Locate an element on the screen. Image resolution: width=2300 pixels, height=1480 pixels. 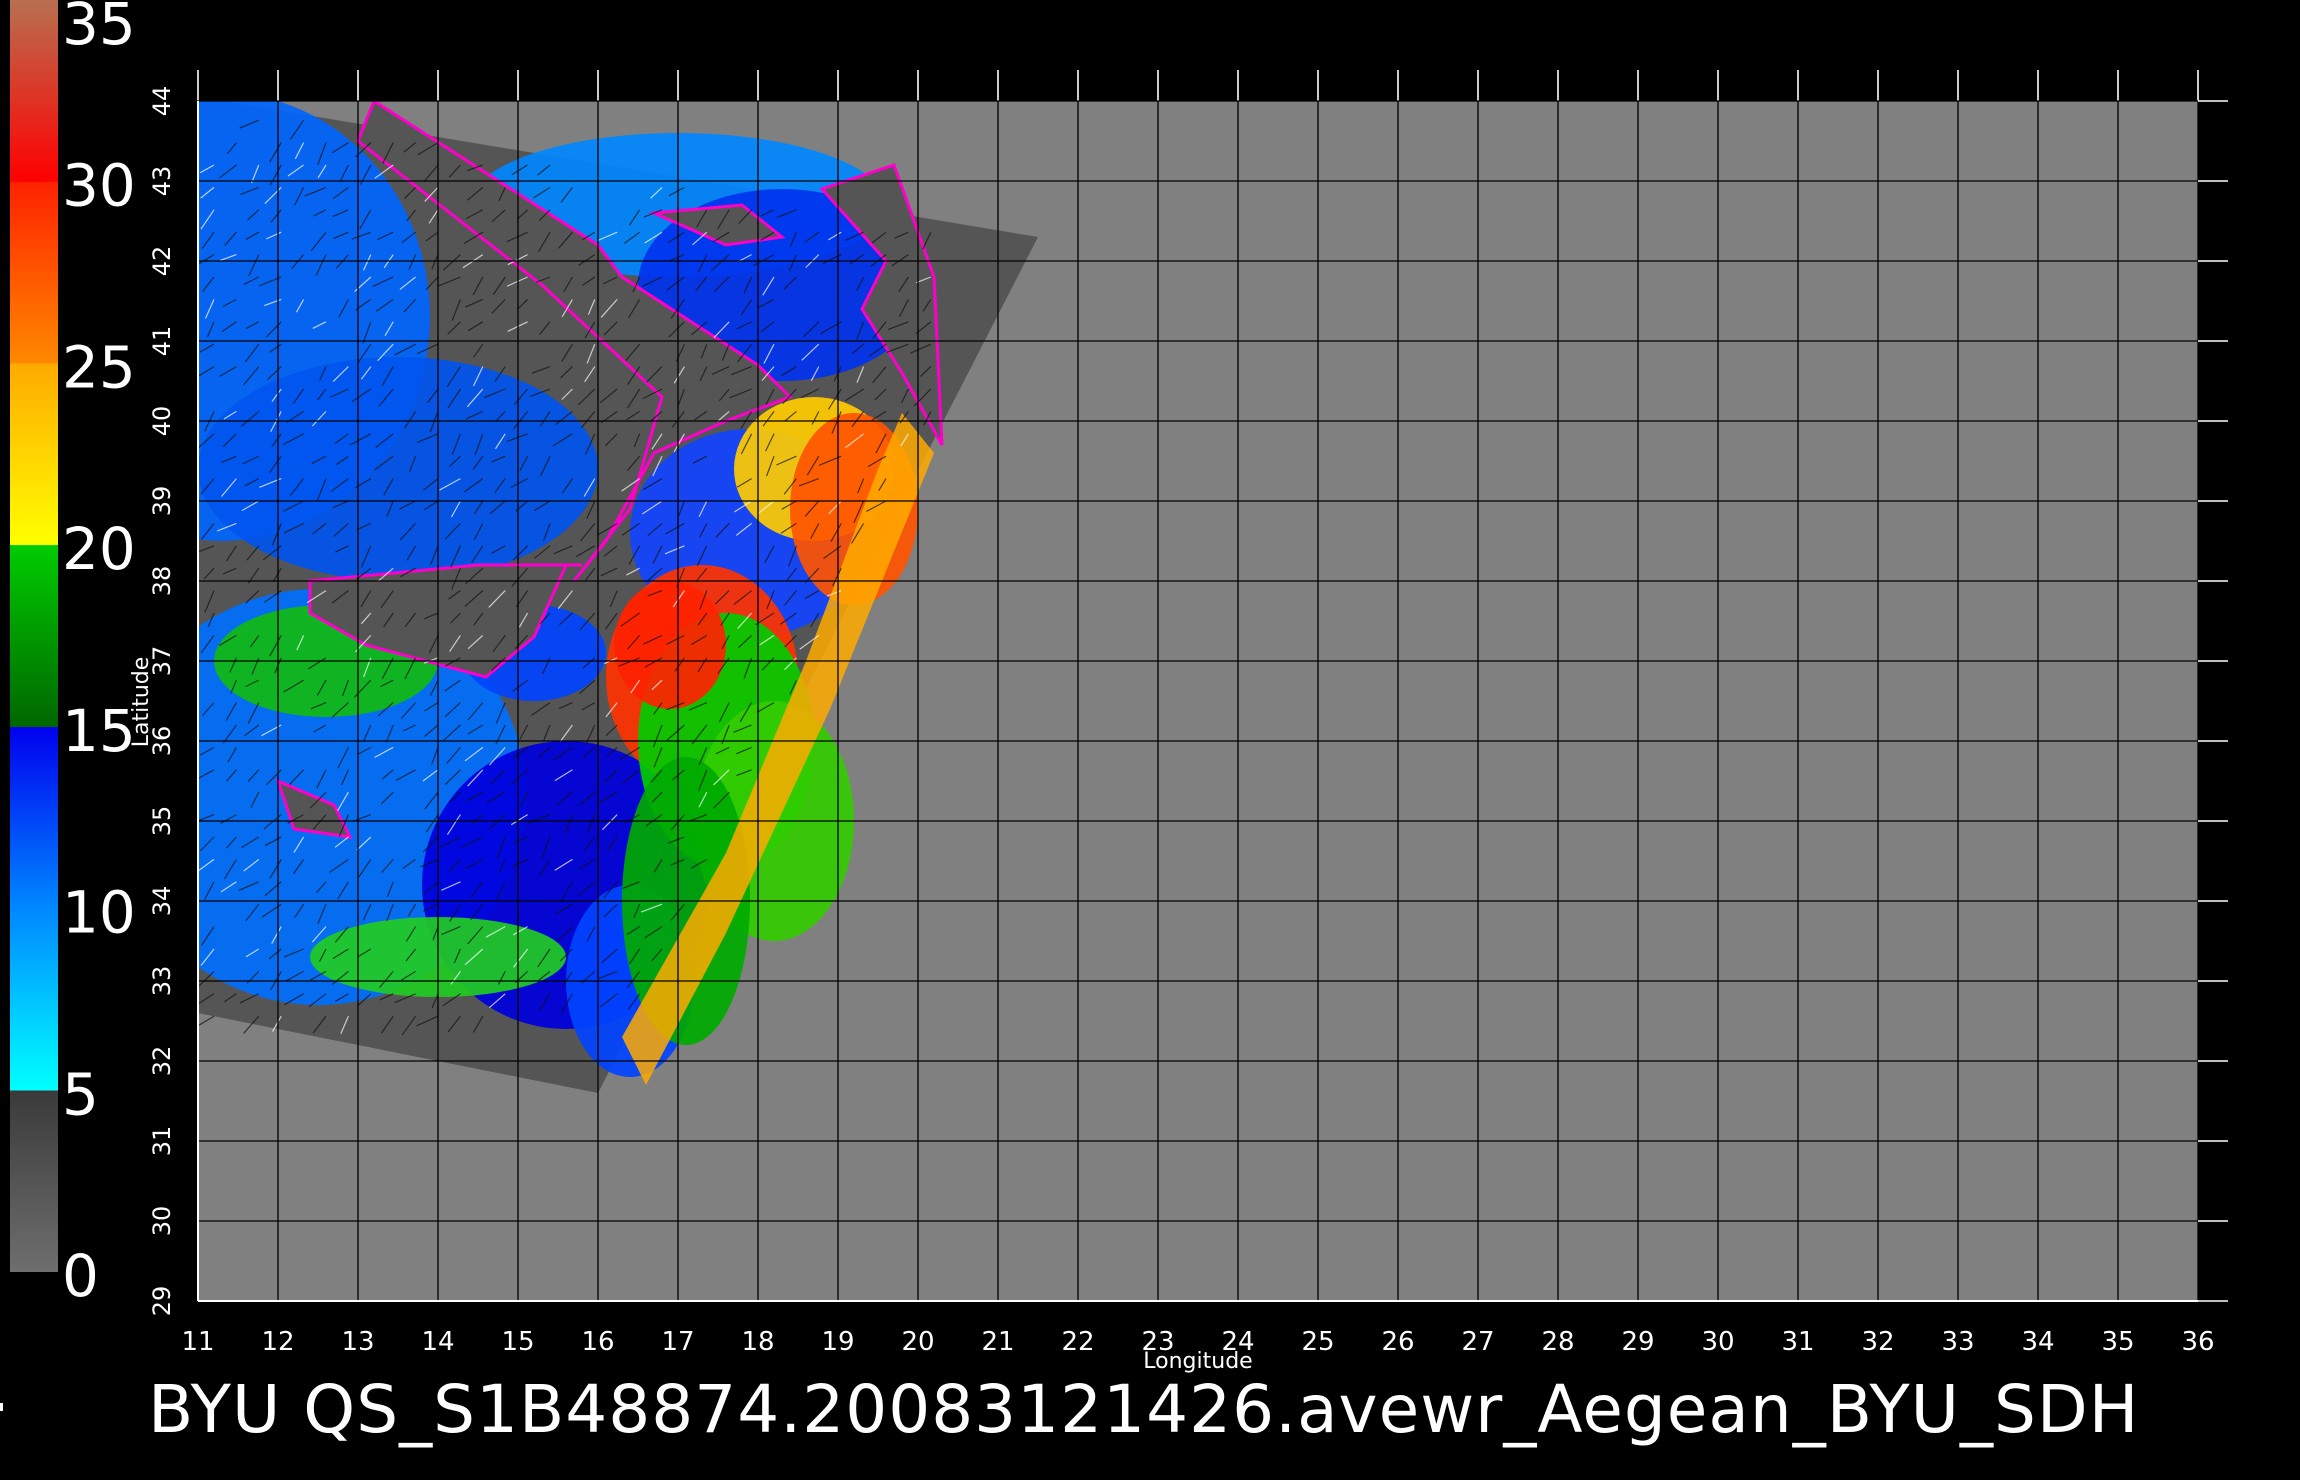
y-tick-label: 43 is located at coordinates (162, 181).